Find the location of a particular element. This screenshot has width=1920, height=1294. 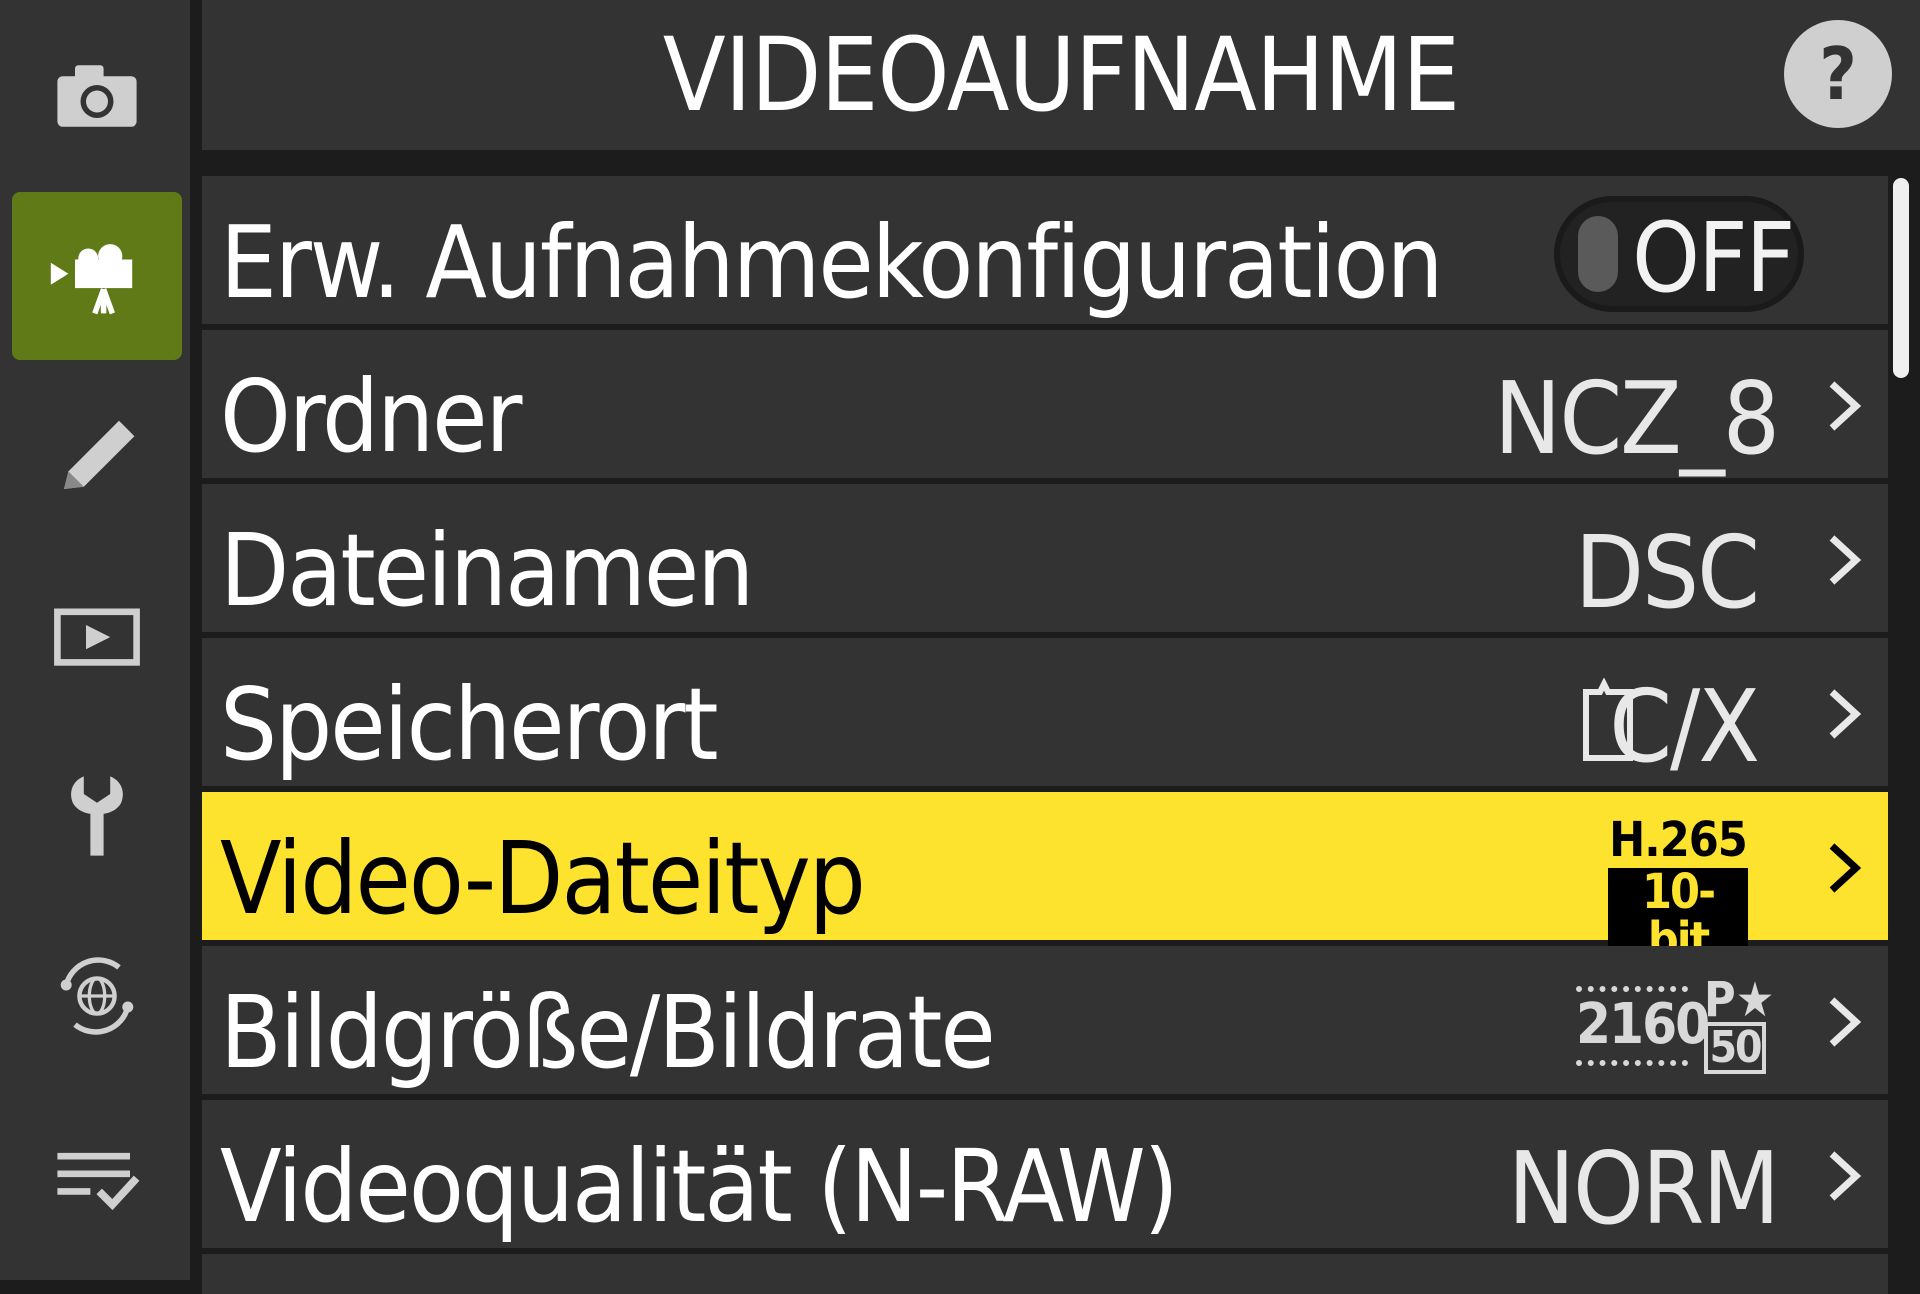

sidebar-item-my-menu is located at coordinates (97, 1176).